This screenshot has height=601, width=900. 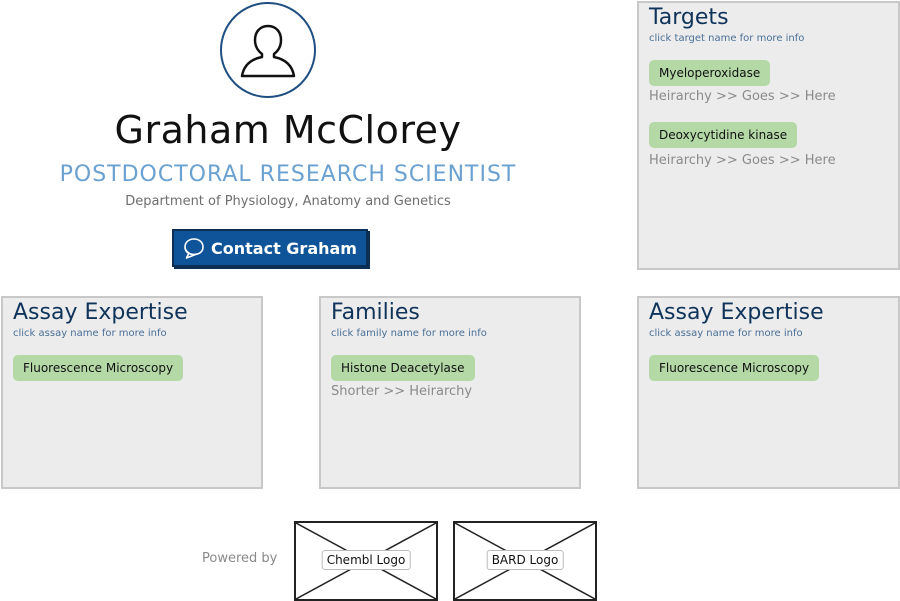 What do you see at coordinates (288, 174) in the screenshot?
I see `profile-title: POSTDOCTORAL RESEARCH SCIENTIST` at bounding box center [288, 174].